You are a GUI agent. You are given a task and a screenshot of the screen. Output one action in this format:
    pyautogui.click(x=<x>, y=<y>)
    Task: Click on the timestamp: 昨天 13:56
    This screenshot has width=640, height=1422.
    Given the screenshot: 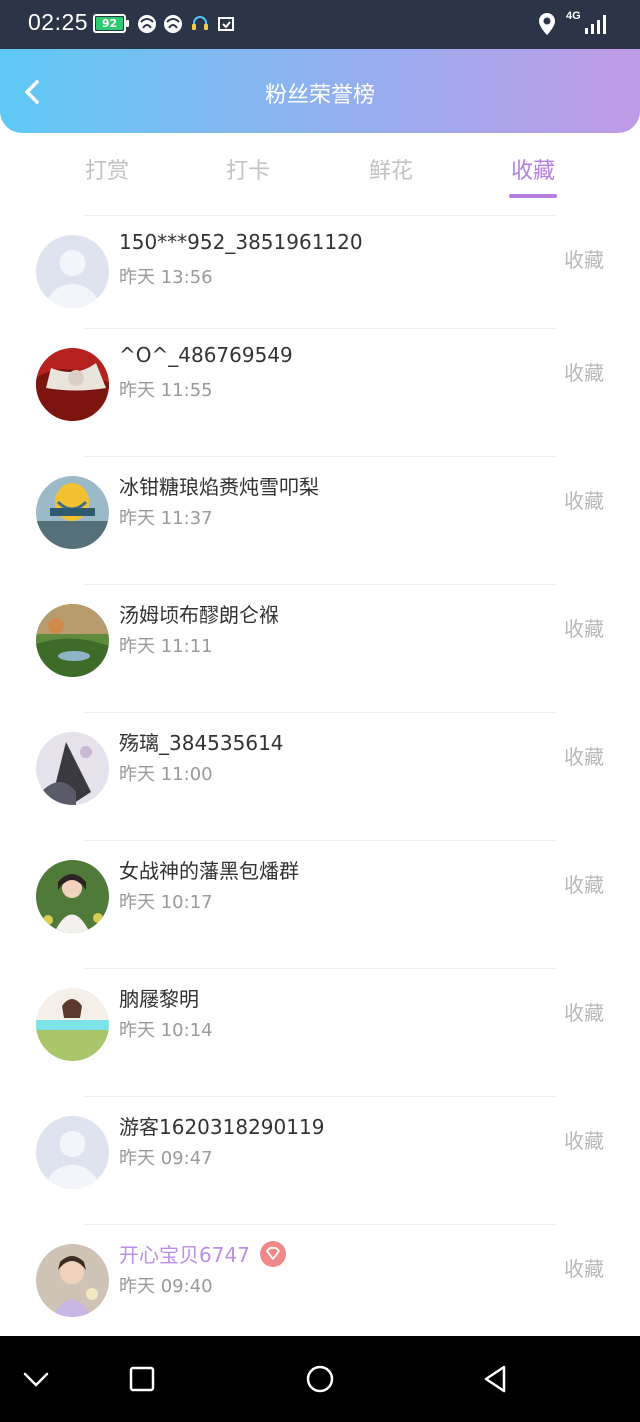 What is the action you would take?
    pyautogui.click(x=166, y=277)
    